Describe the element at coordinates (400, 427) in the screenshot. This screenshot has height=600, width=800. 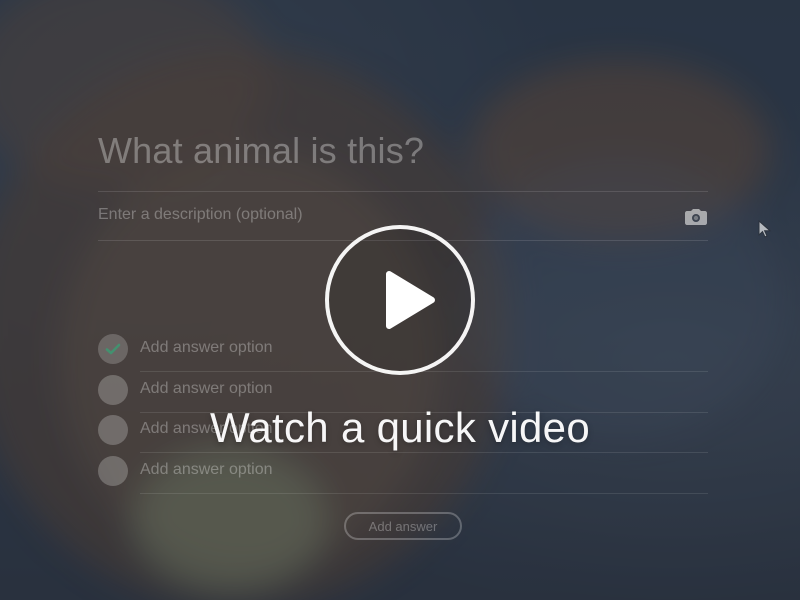
I see `watch-video-text: Watch a quick video` at that location.